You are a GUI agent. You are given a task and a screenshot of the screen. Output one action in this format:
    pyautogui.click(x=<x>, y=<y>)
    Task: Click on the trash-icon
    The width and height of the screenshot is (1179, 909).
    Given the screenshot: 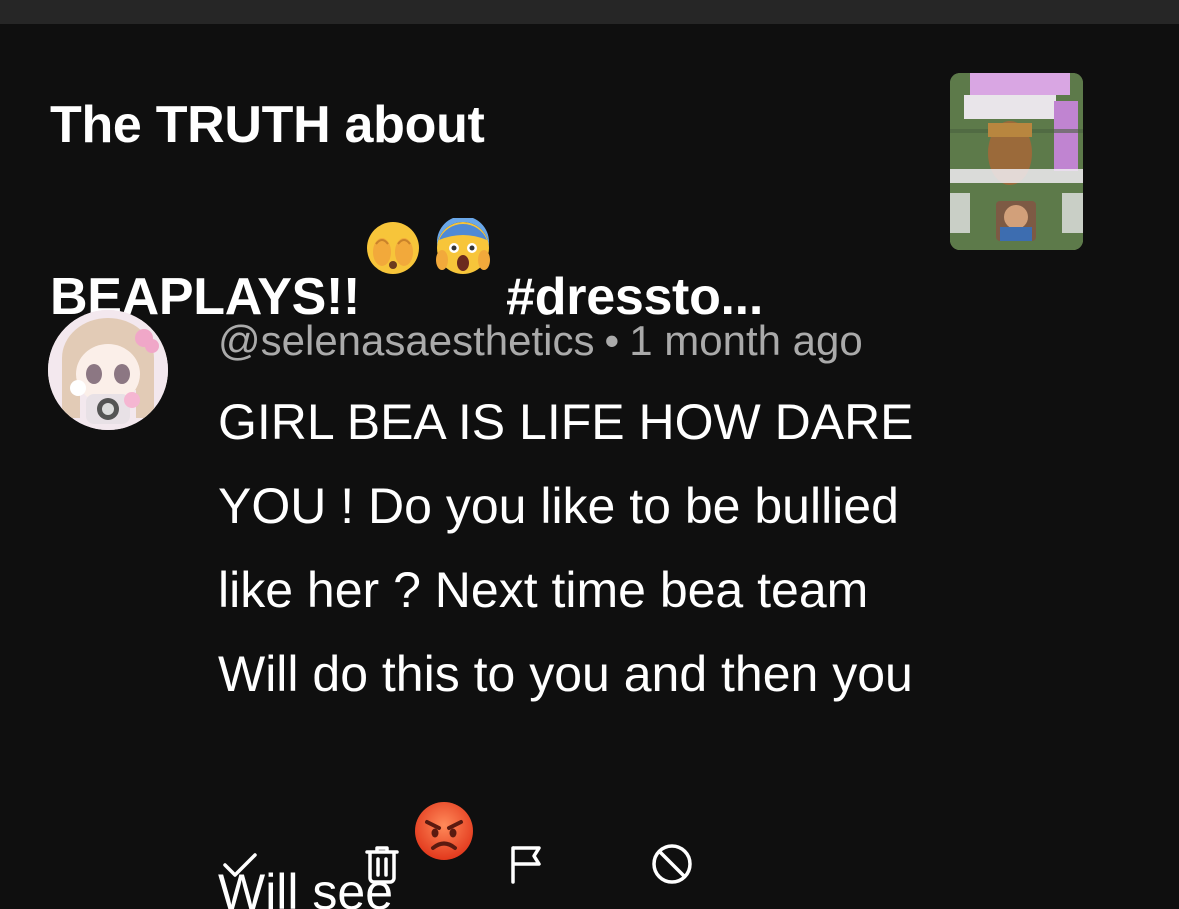 What is the action you would take?
    pyautogui.click(x=382, y=865)
    